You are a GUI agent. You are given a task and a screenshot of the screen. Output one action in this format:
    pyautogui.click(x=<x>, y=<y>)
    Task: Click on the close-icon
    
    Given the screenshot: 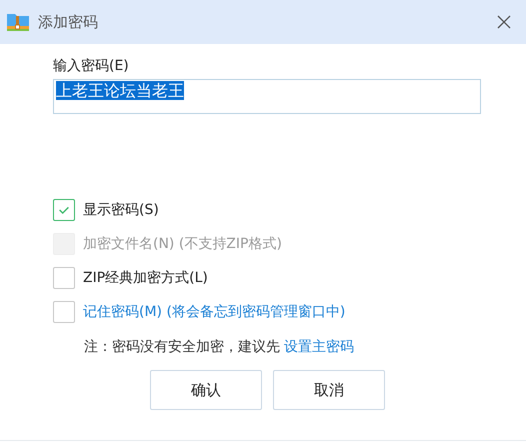 What is the action you would take?
    pyautogui.click(x=504, y=22)
    